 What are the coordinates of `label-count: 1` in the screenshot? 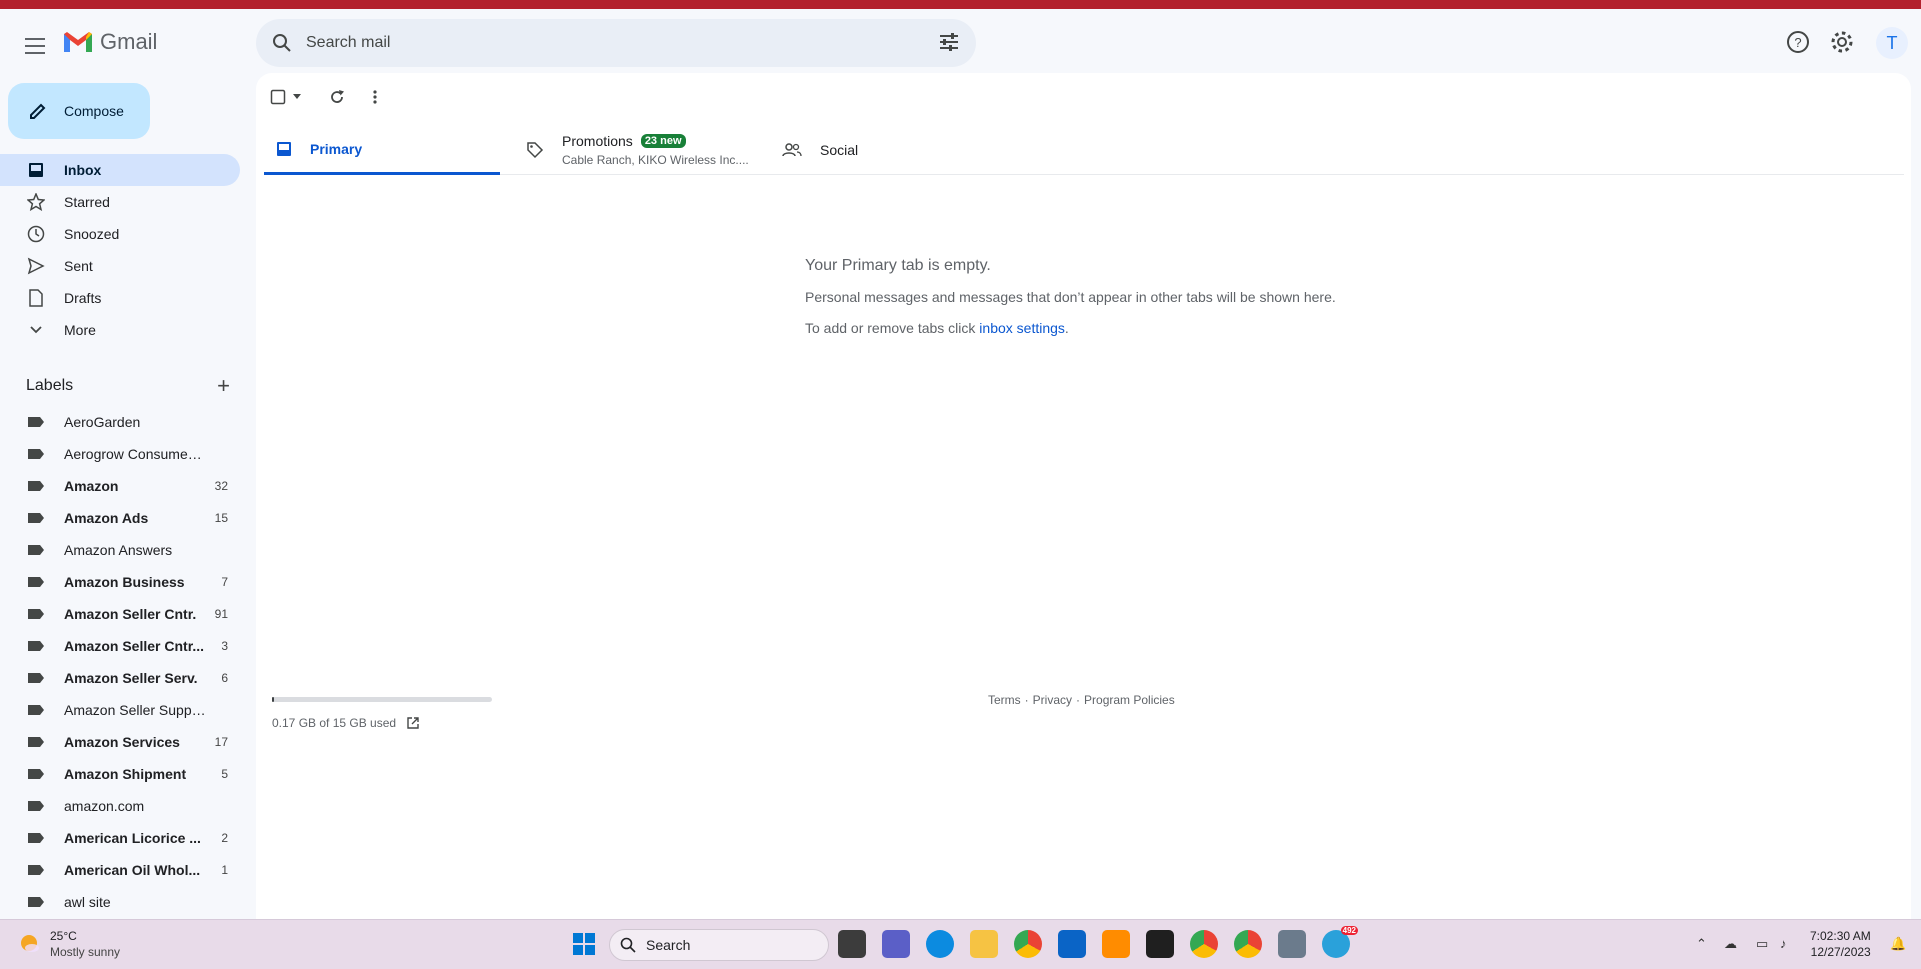 It's located at (224, 870).